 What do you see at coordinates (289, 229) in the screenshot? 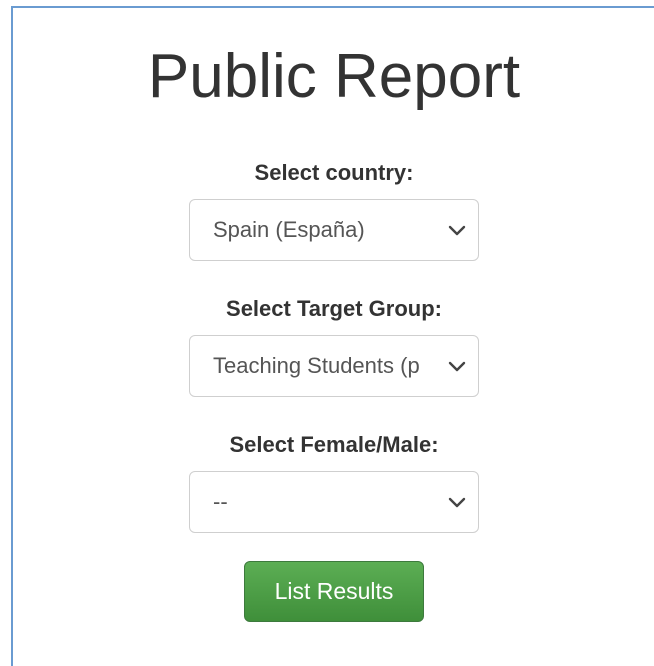
I see `country-select-value: Spain (España)` at bounding box center [289, 229].